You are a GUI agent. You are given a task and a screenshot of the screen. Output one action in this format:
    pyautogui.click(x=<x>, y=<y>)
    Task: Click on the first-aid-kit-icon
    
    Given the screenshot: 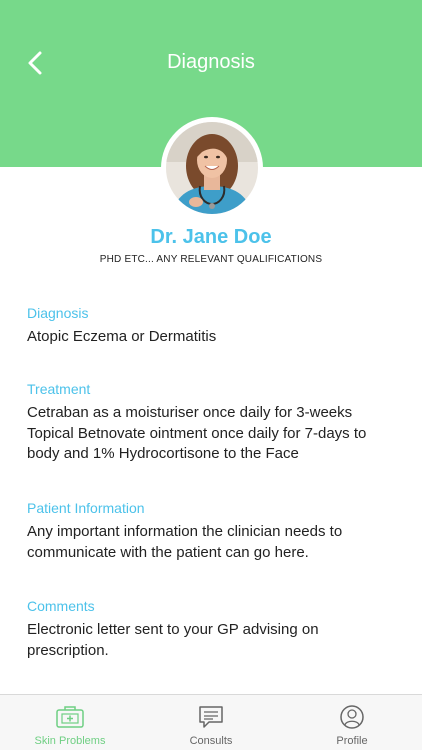 What is the action you would take?
    pyautogui.click(x=70, y=717)
    